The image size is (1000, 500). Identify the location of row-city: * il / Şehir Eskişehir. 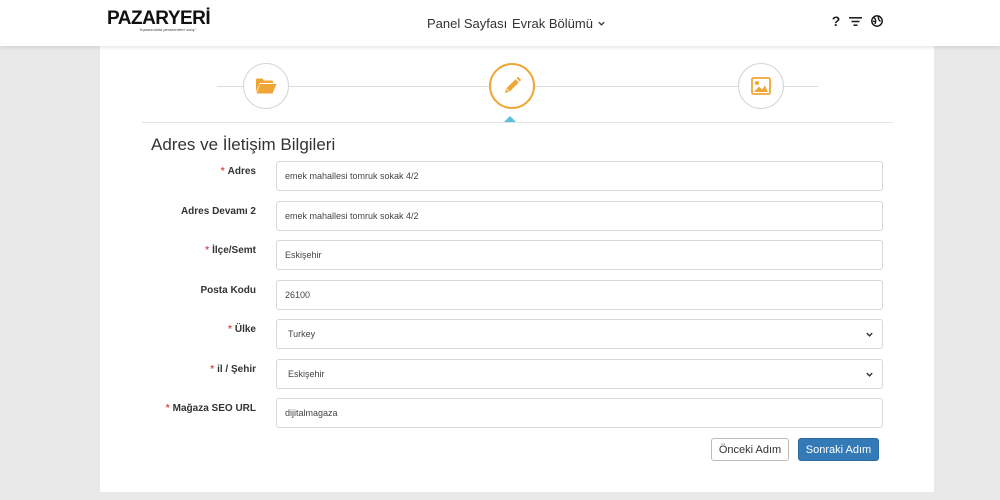
(517, 374).